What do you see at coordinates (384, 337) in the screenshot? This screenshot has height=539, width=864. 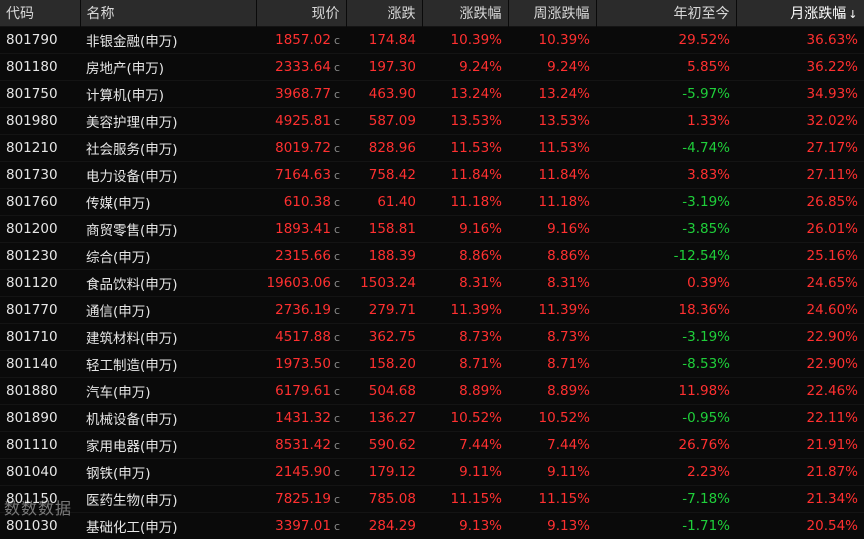 I see `cell-change: 362.75` at bounding box center [384, 337].